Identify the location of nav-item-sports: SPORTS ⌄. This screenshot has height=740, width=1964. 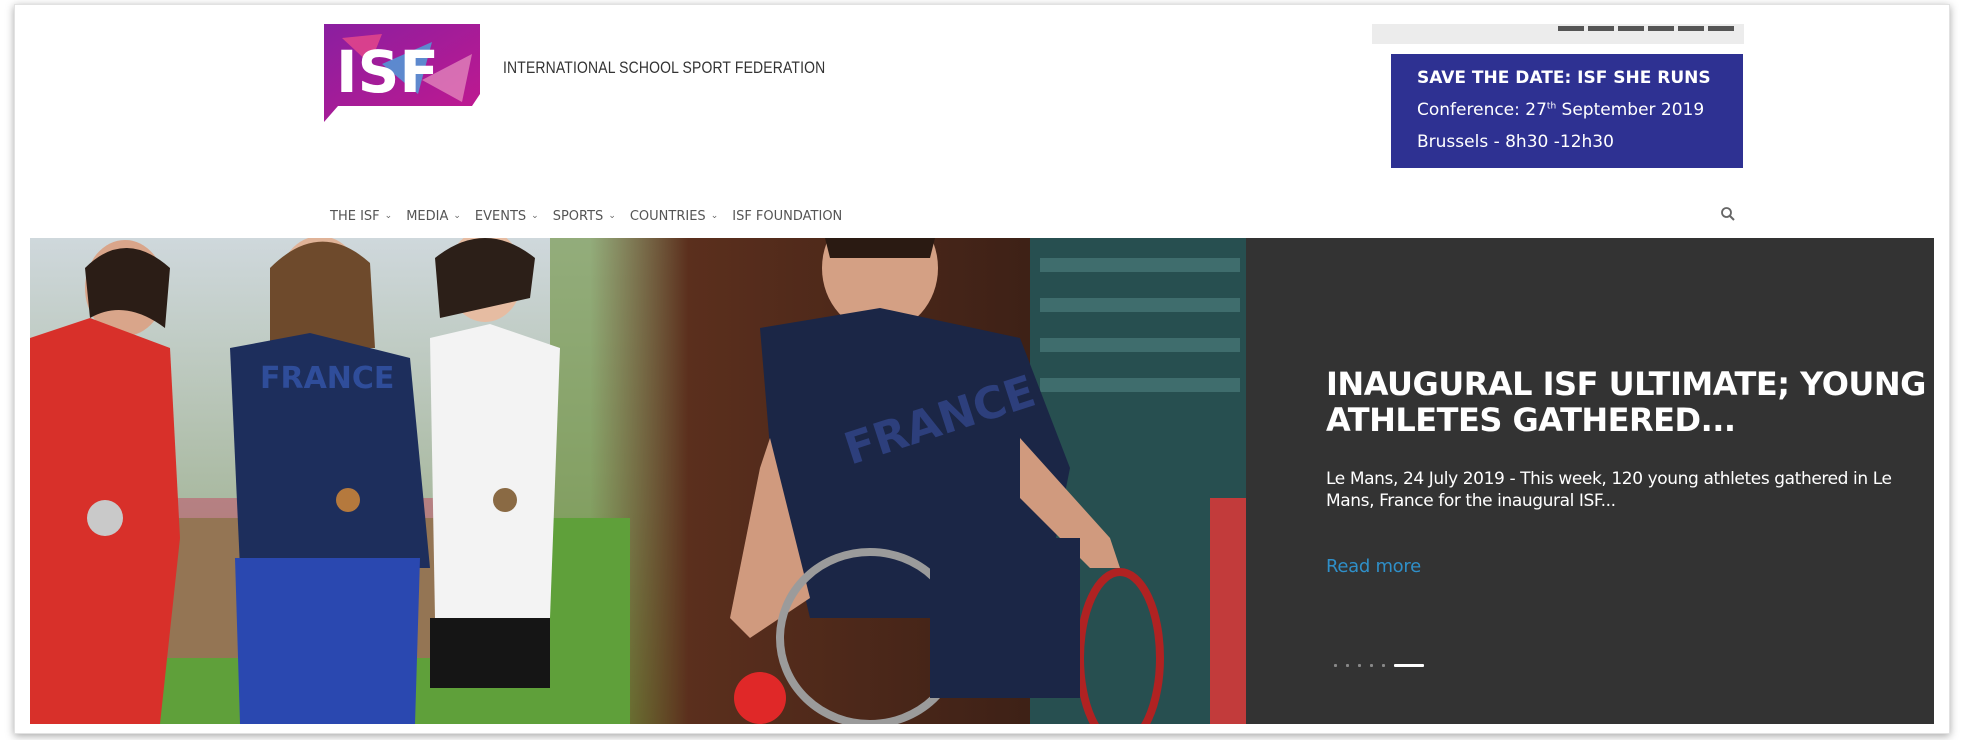
(584, 216).